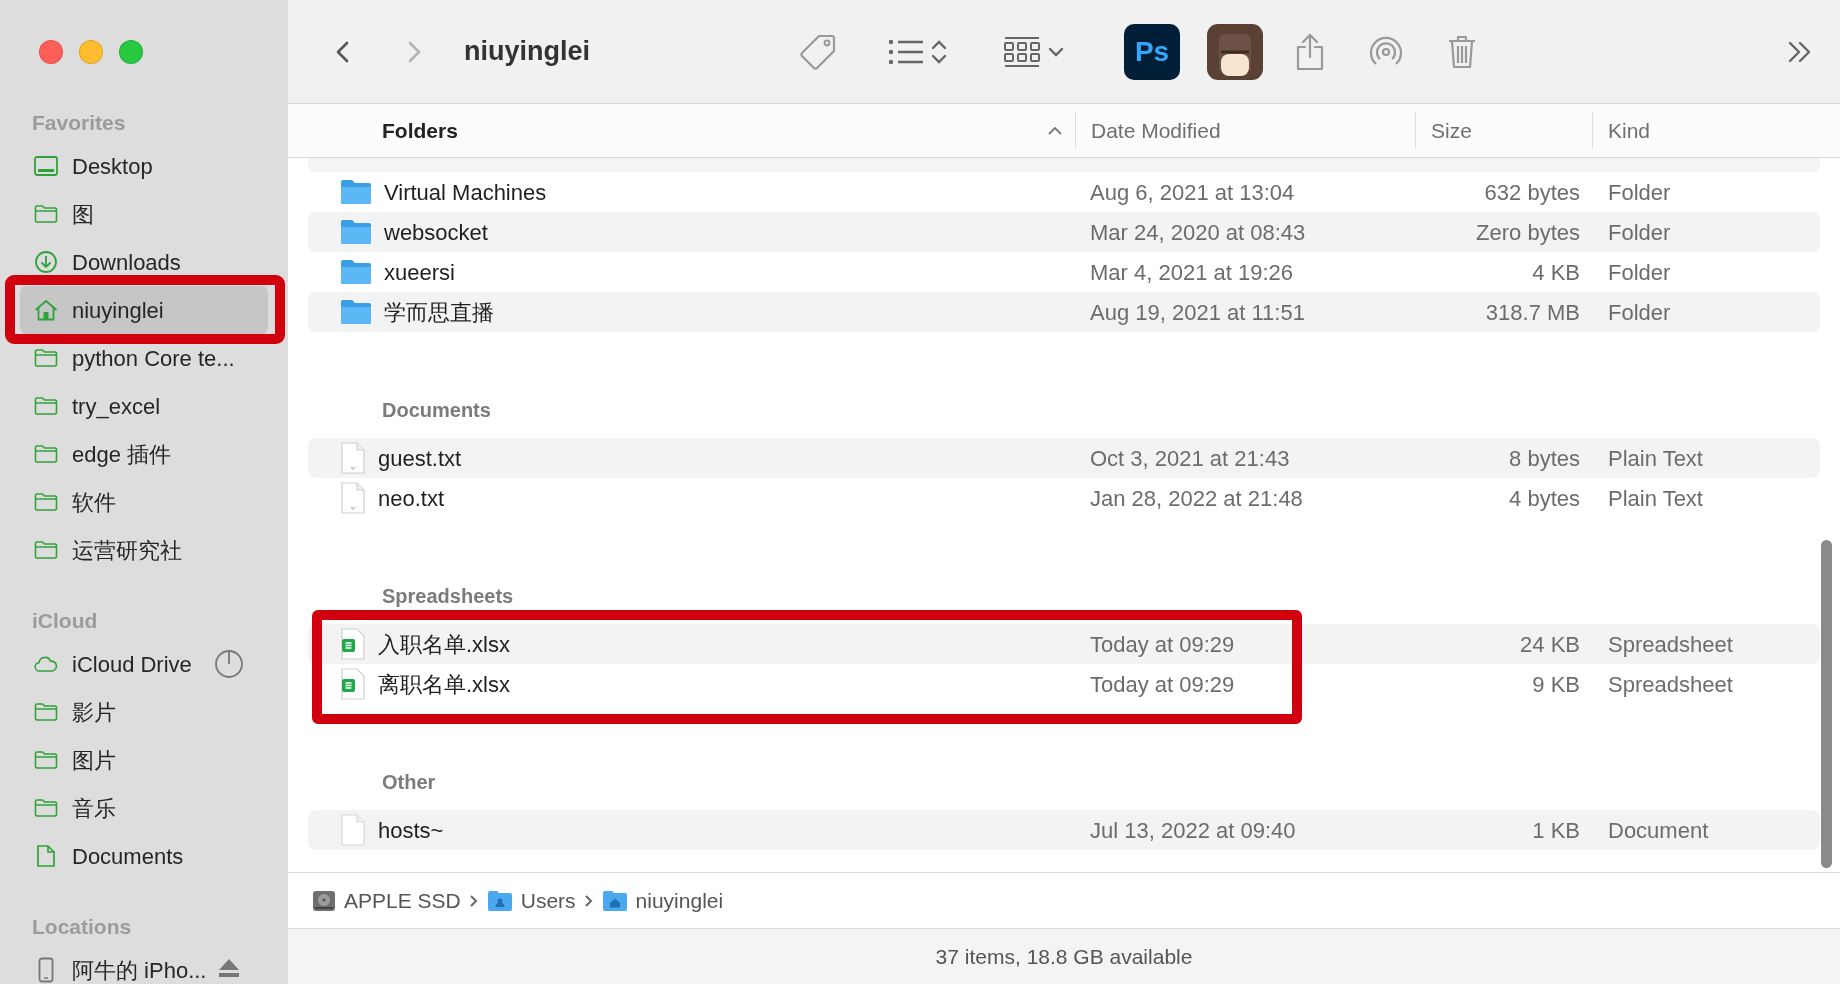 Image resolution: width=1840 pixels, height=984 pixels. What do you see at coordinates (1544, 498) in the screenshot?
I see `file-size: 4 bytes` at bounding box center [1544, 498].